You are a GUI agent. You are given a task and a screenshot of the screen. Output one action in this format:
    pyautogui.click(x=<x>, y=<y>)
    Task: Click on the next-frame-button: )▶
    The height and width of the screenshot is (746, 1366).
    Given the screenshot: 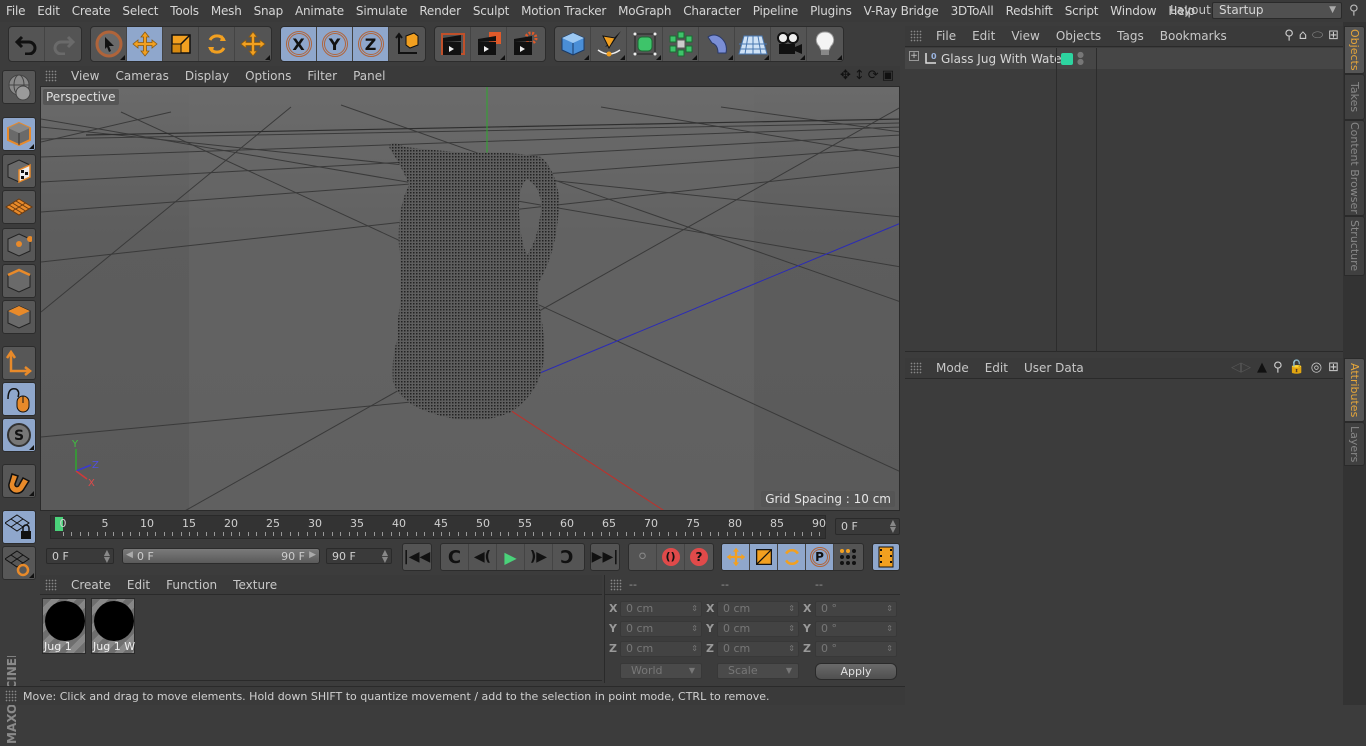 What is the action you would take?
    pyautogui.click(x=539, y=557)
    